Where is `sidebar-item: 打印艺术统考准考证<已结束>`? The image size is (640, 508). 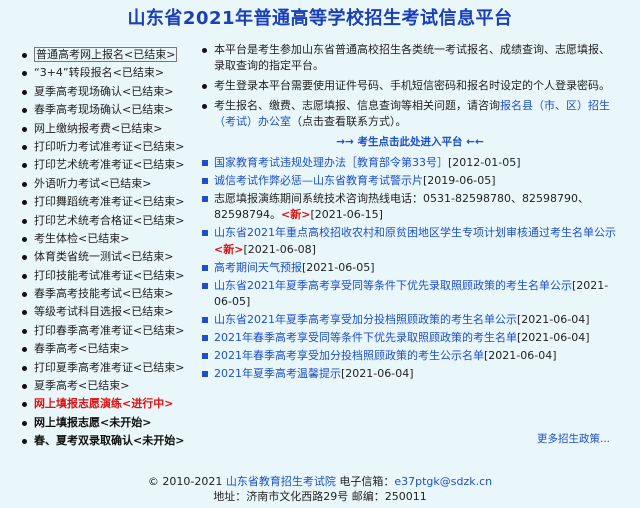
sidebar-item: 打印艺术统考准考证<已结束> is located at coordinates (114, 165).